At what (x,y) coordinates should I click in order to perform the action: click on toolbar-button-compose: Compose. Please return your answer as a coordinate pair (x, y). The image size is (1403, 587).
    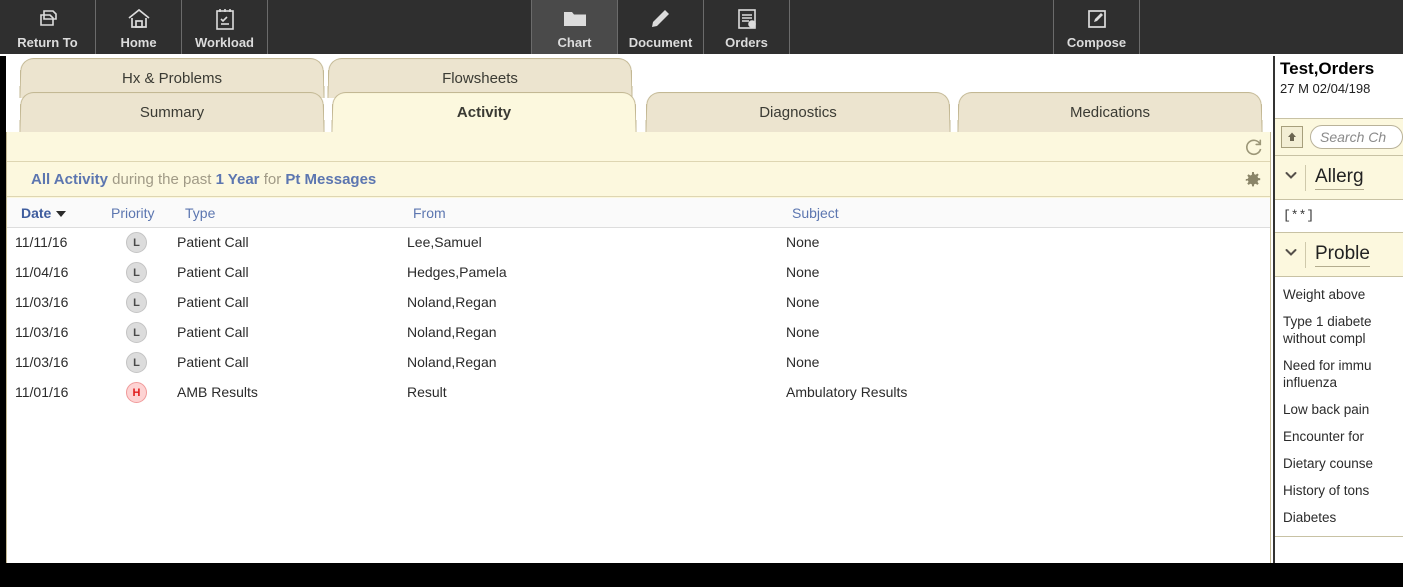
    Looking at the image, I should click on (1097, 27).